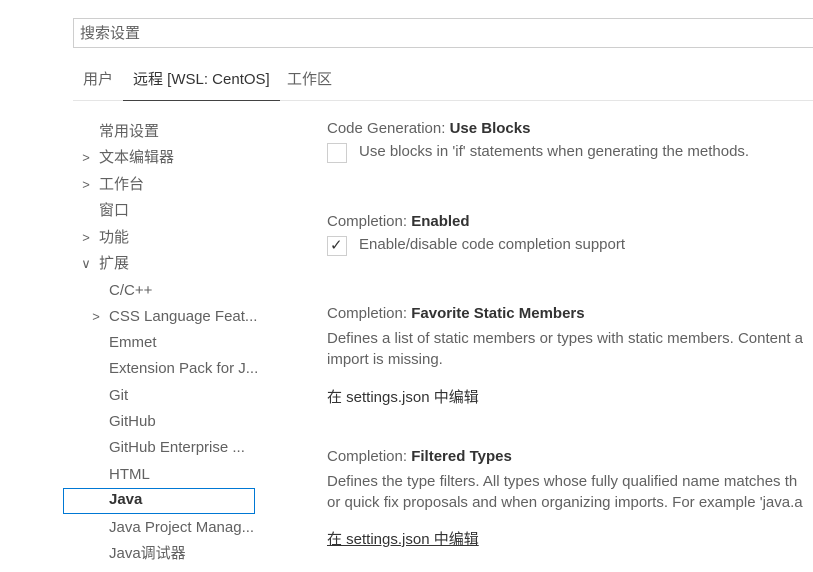 The image size is (813, 572). I want to click on toc-item-java-debugger: Java调试器, so click(159, 554).